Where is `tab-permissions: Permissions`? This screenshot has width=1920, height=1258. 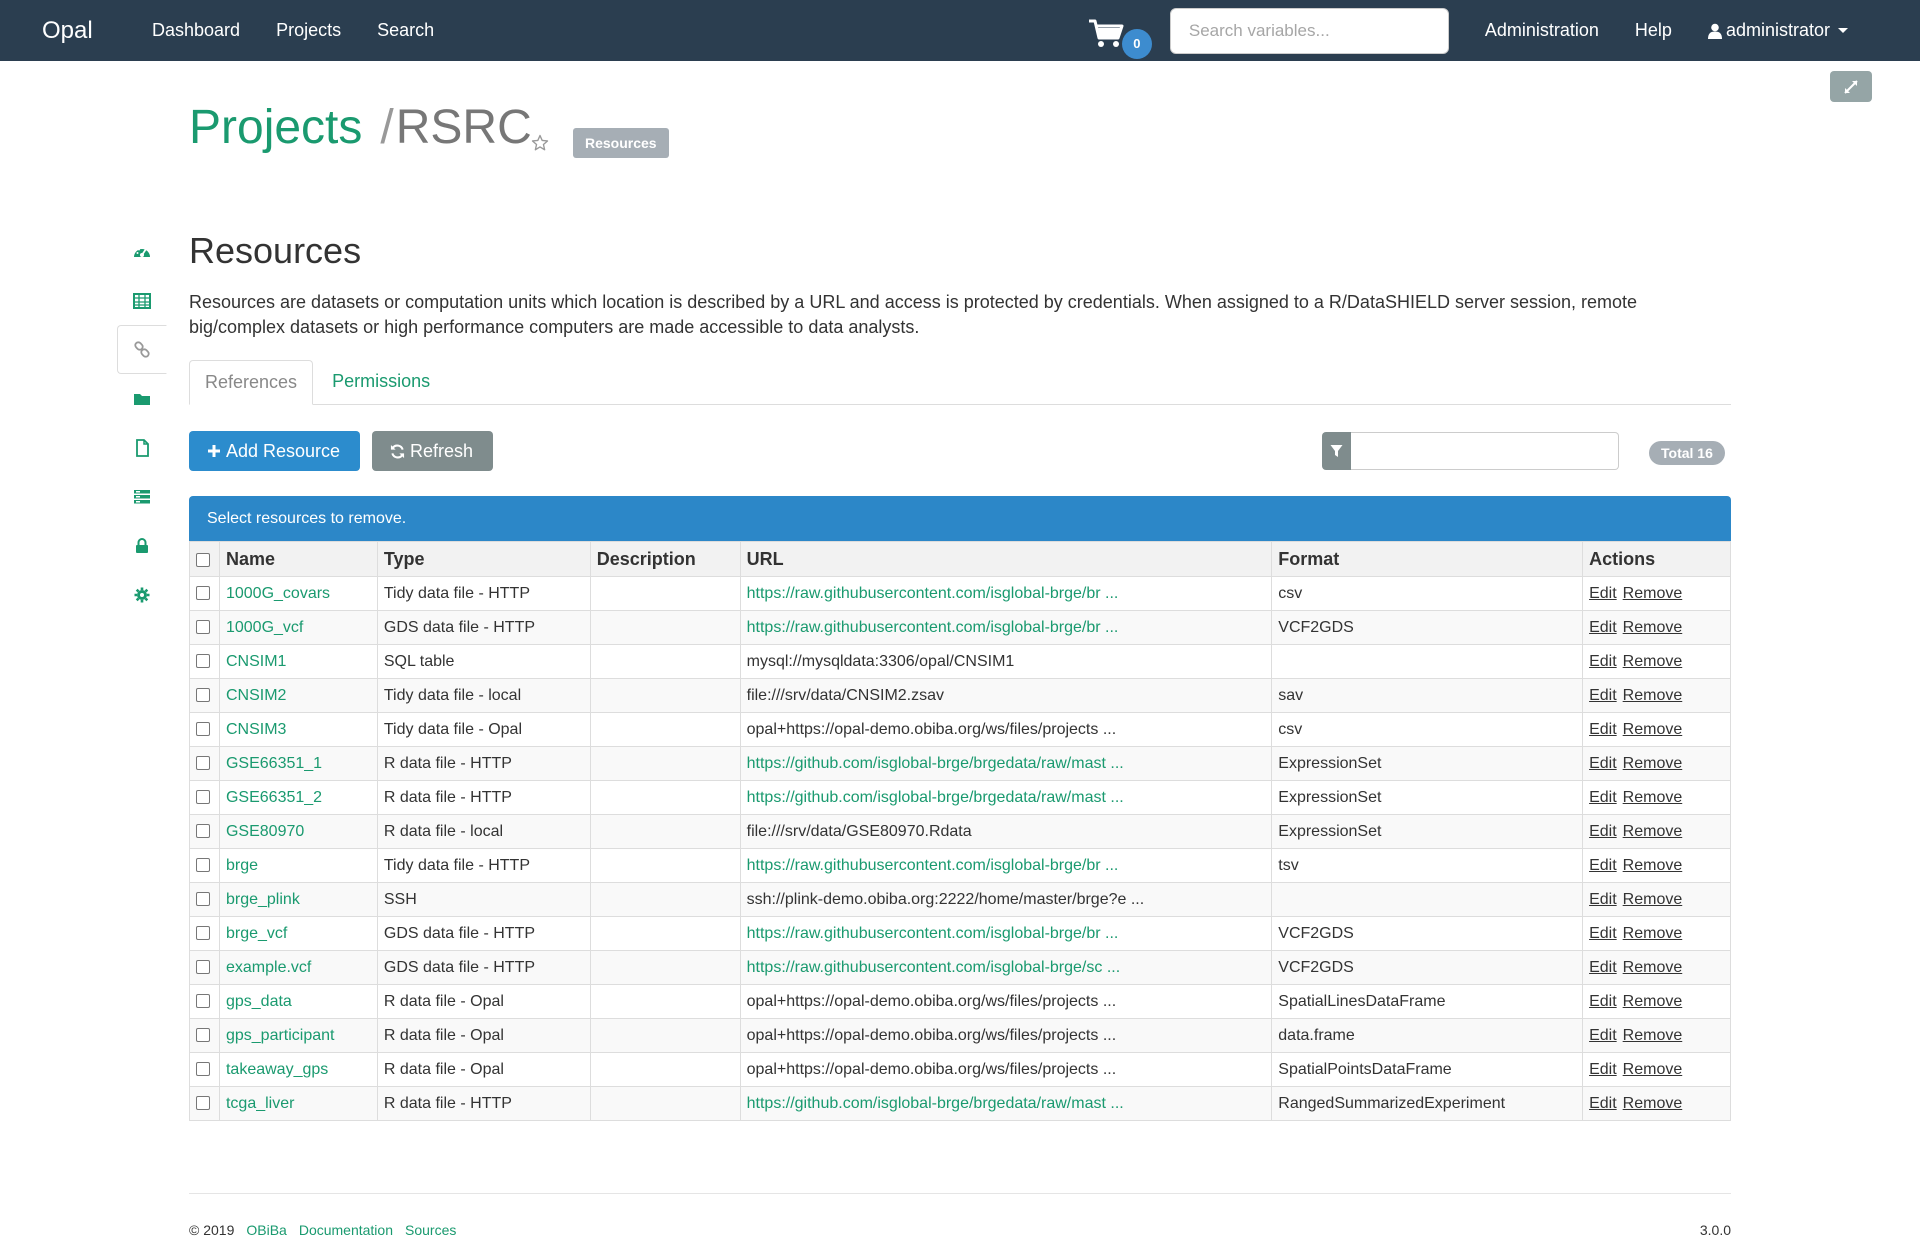 tab-permissions: Permissions is located at coordinates (381, 382).